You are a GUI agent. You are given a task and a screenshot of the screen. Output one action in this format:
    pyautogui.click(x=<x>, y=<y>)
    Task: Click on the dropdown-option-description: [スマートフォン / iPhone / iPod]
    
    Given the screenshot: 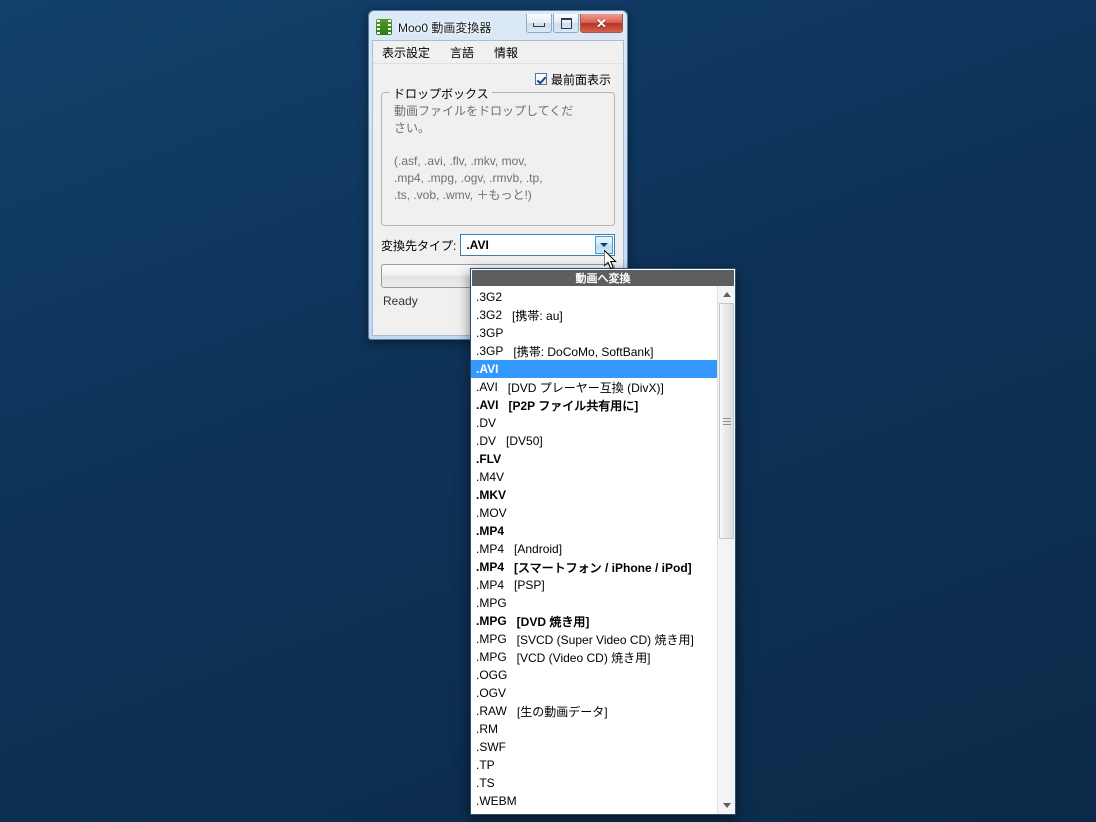 What is the action you would take?
    pyautogui.click(x=603, y=567)
    